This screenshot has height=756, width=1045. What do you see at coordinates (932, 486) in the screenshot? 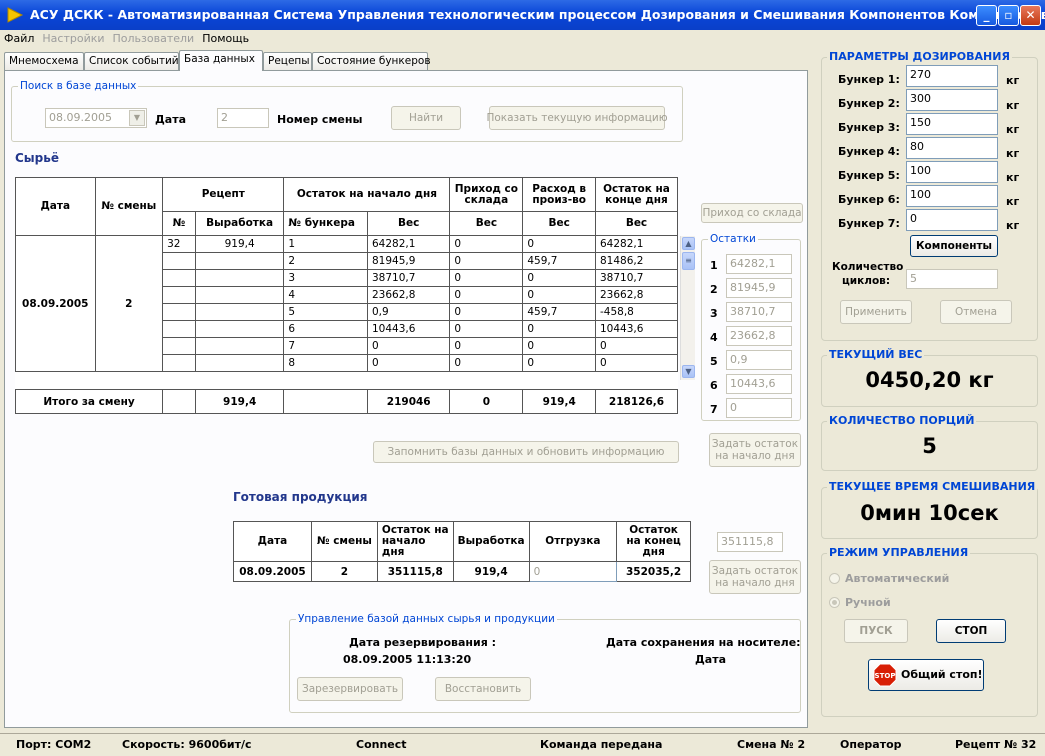
I see `mix-time-title: ТЕКУЩЕЕ ВРЕМЯ СМЕШИВАНИЯ` at bounding box center [932, 486].